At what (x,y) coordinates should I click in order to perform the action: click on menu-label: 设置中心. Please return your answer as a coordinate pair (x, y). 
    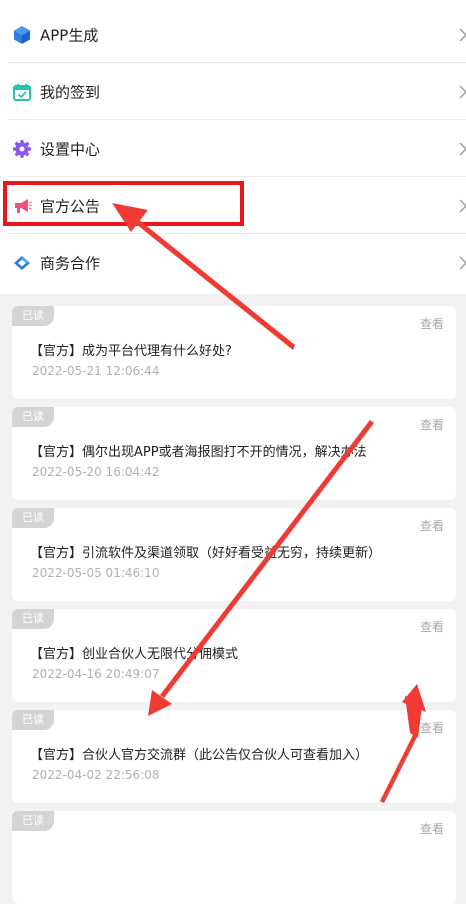
    Looking at the image, I should click on (70, 149).